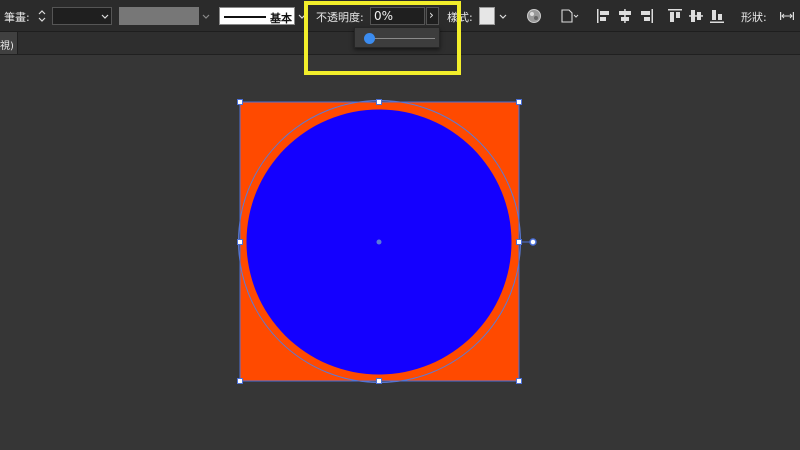 The image size is (800, 450). What do you see at coordinates (379, 242) in the screenshot?
I see `center-point` at bounding box center [379, 242].